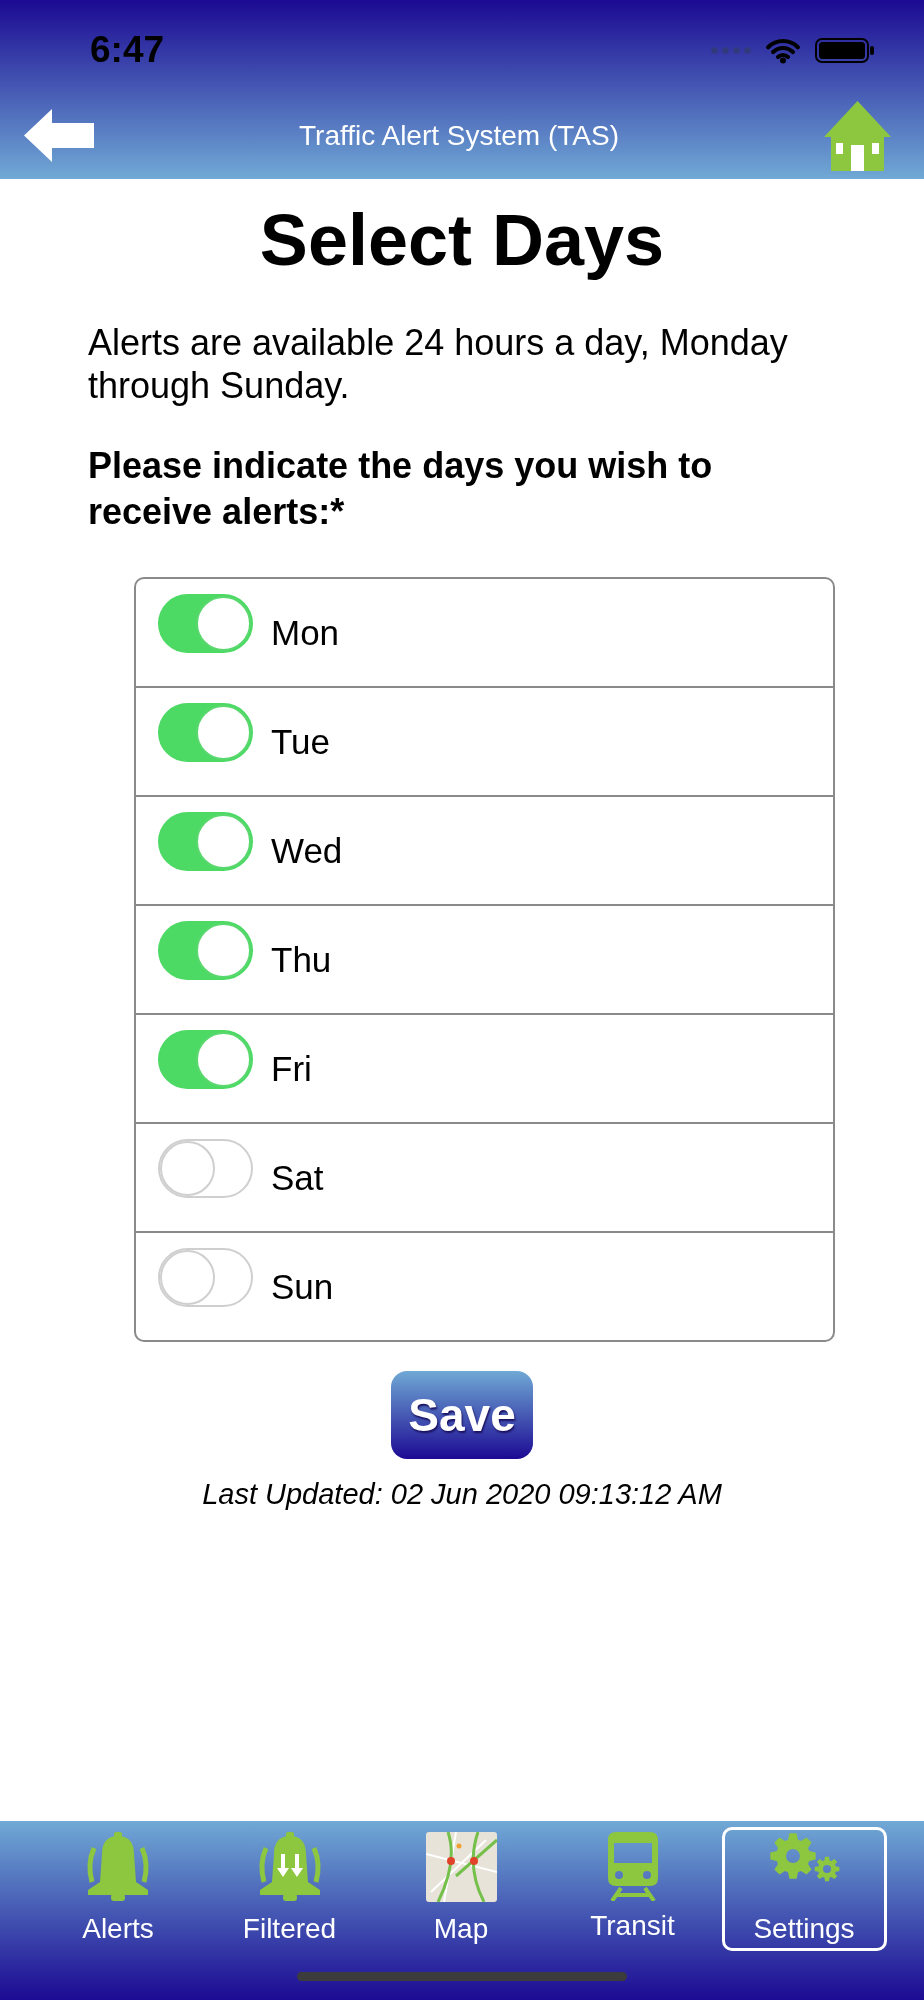  Describe the element at coordinates (59, 135) in the screenshot. I see `back-arrow-icon` at that location.